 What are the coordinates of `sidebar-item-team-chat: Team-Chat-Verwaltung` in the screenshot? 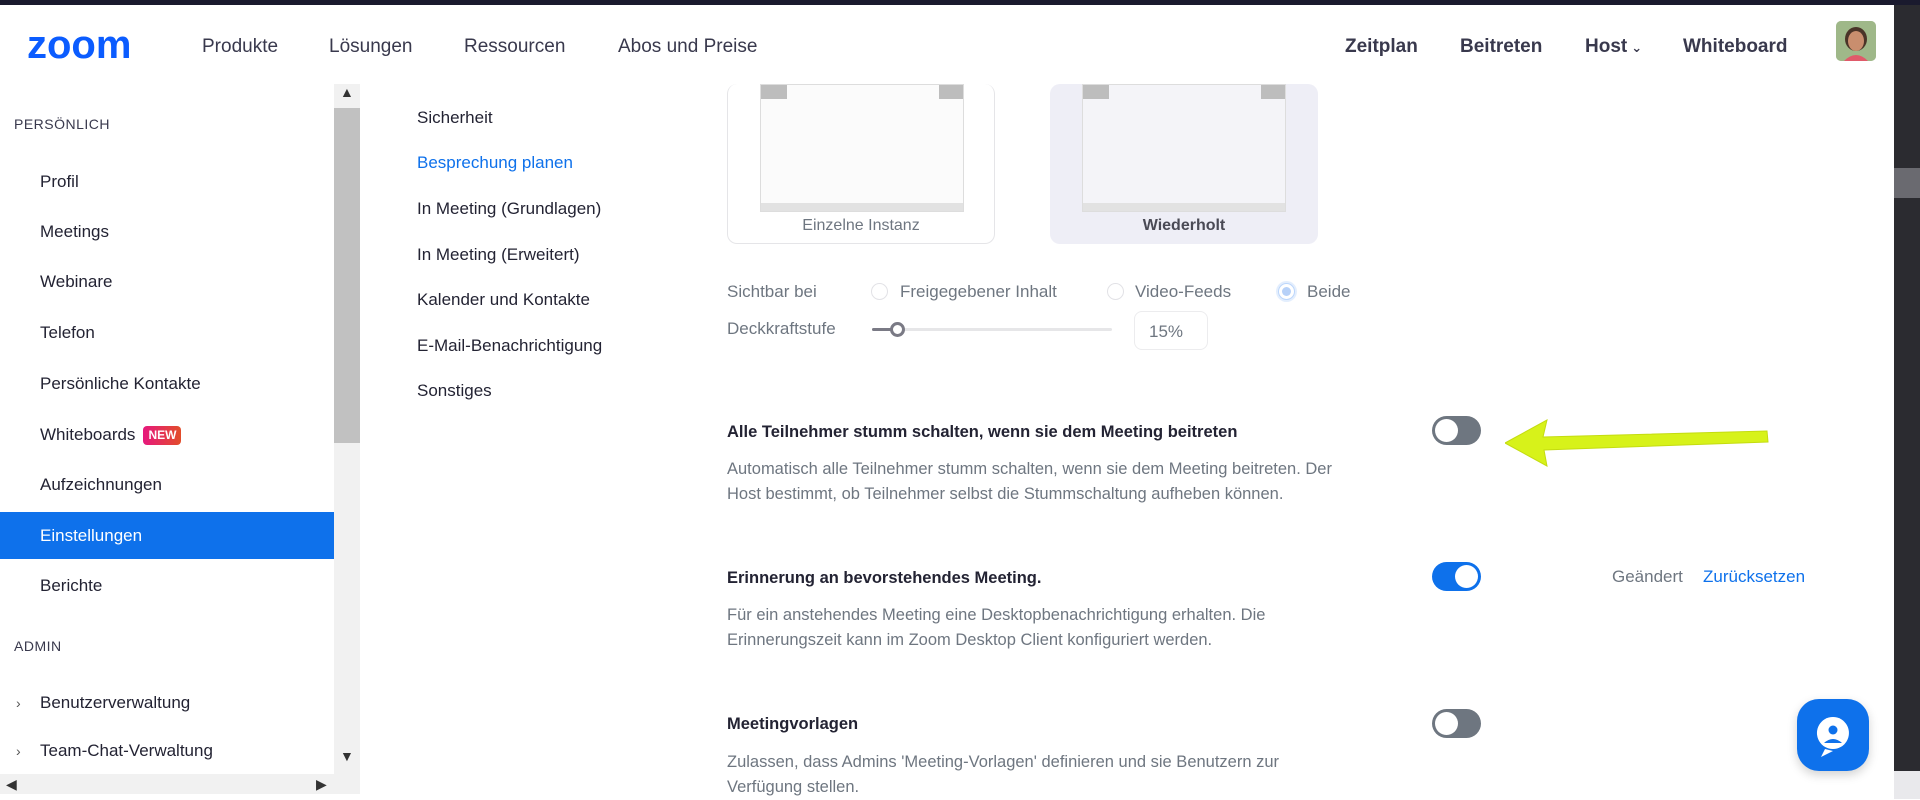 It's located at (167, 750).